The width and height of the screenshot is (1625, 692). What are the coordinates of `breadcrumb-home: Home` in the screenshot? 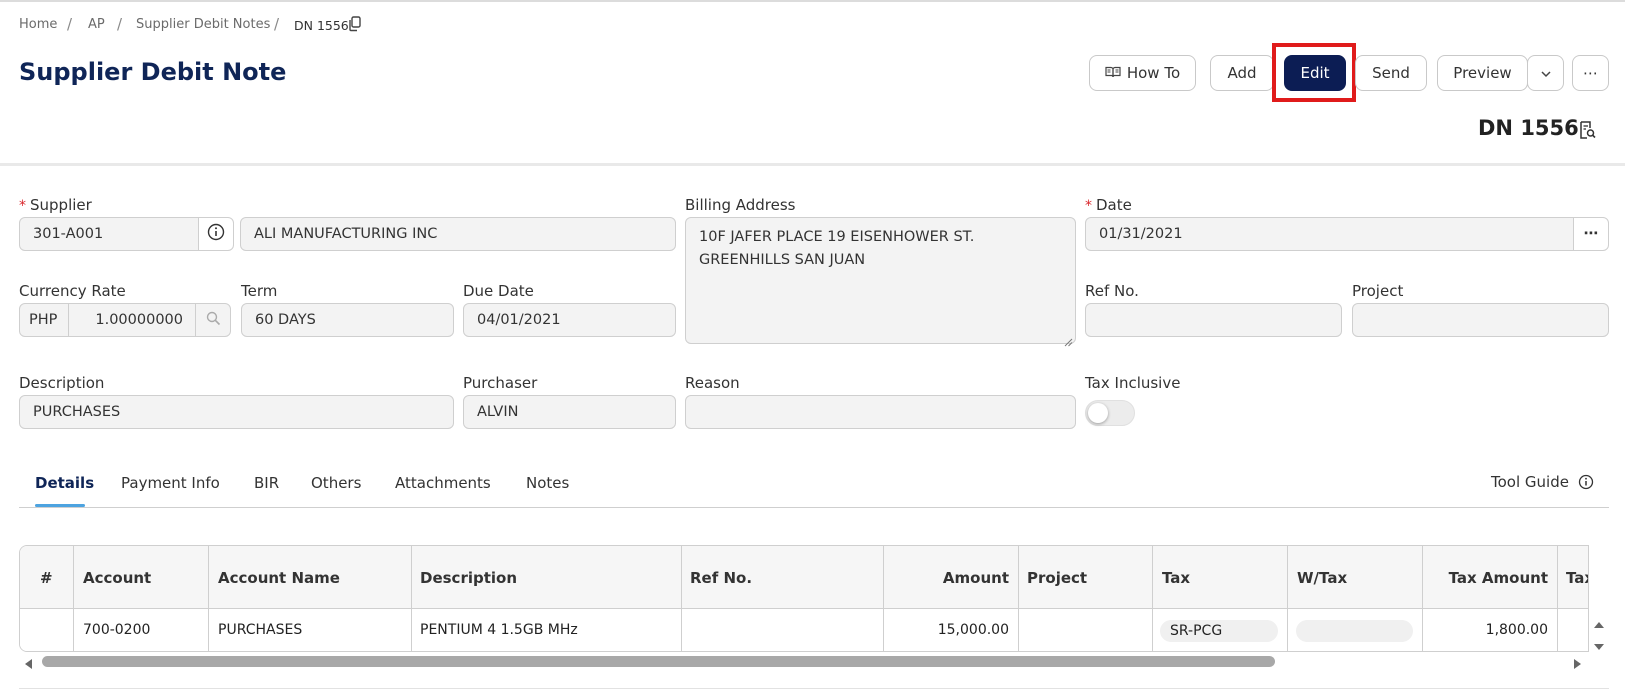 It's located at (38, 24).